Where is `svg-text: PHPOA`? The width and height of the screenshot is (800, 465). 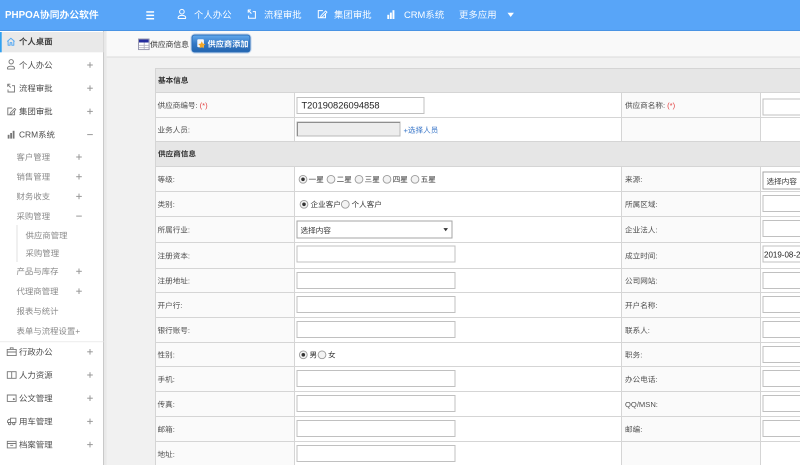
svg-text: PHPOA is located at coordinates (22, 15).